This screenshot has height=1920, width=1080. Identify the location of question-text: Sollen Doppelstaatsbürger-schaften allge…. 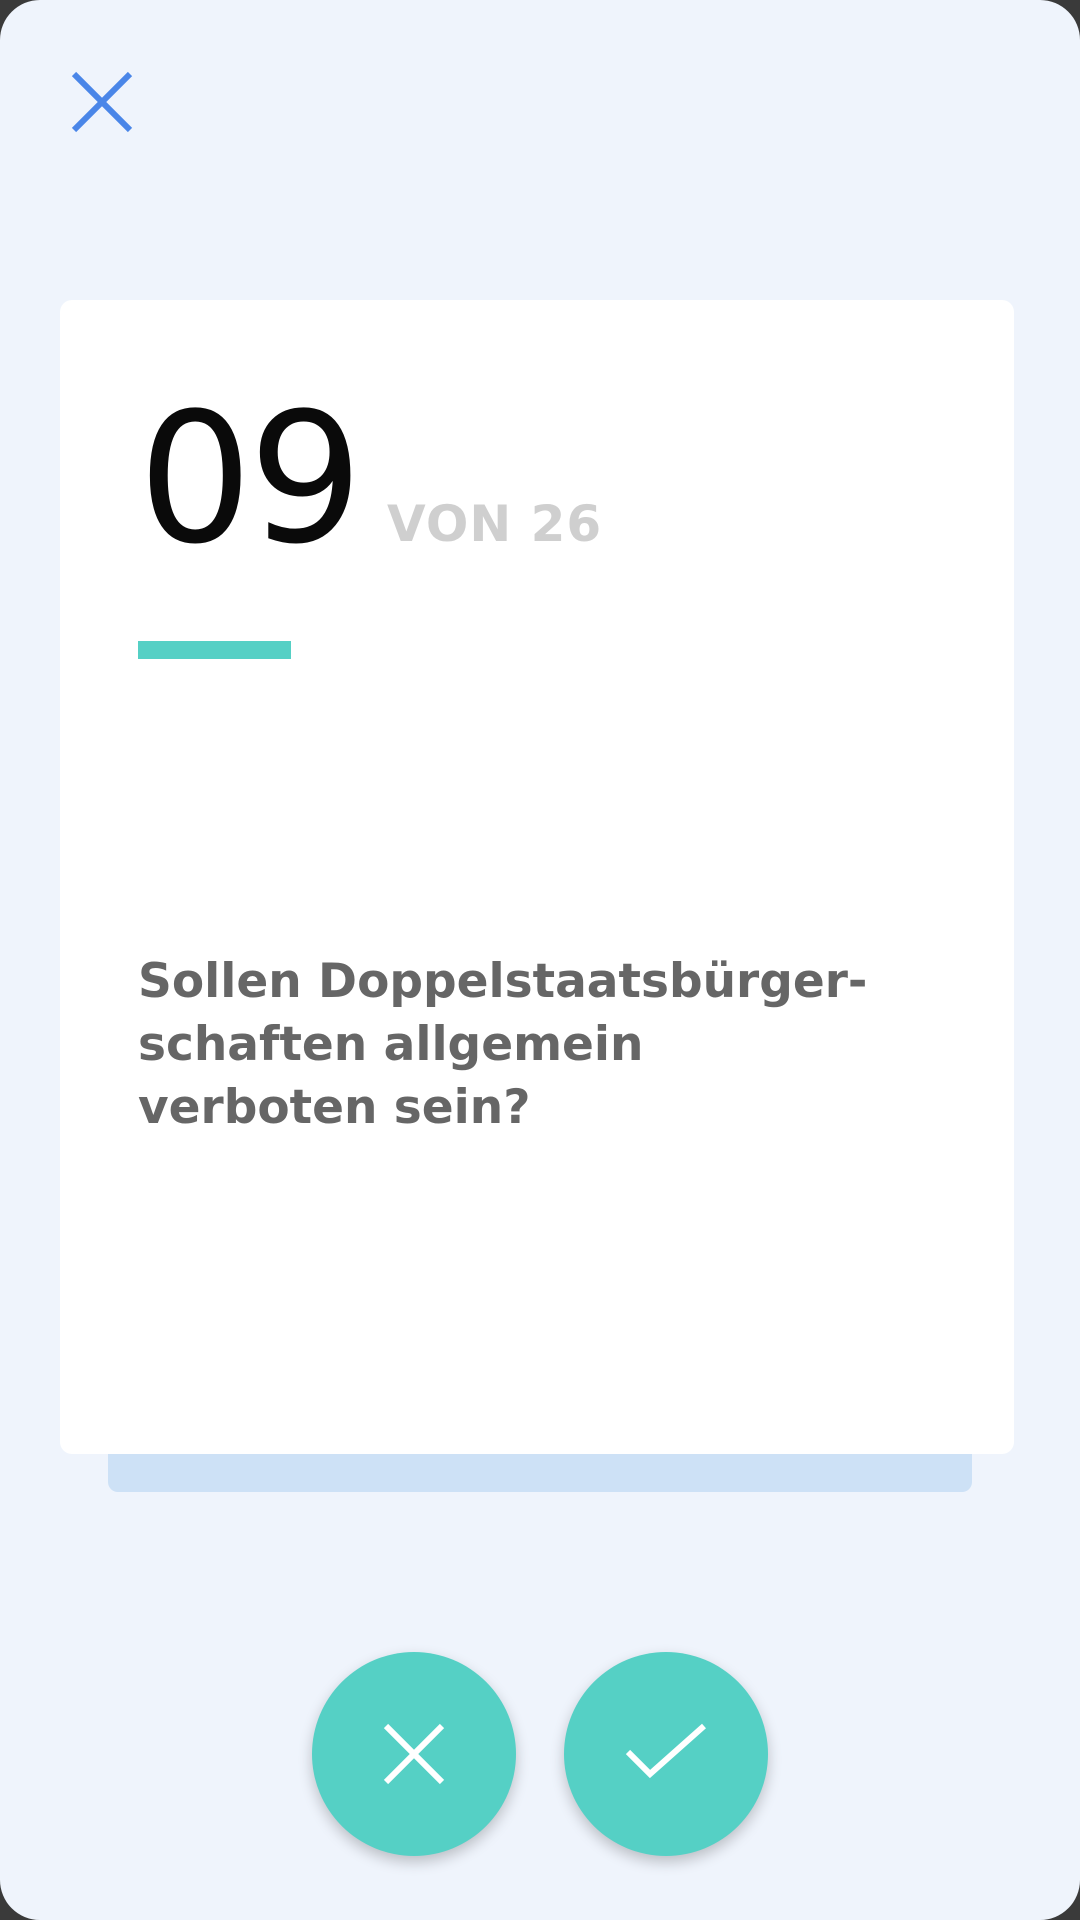
(503, 1044).